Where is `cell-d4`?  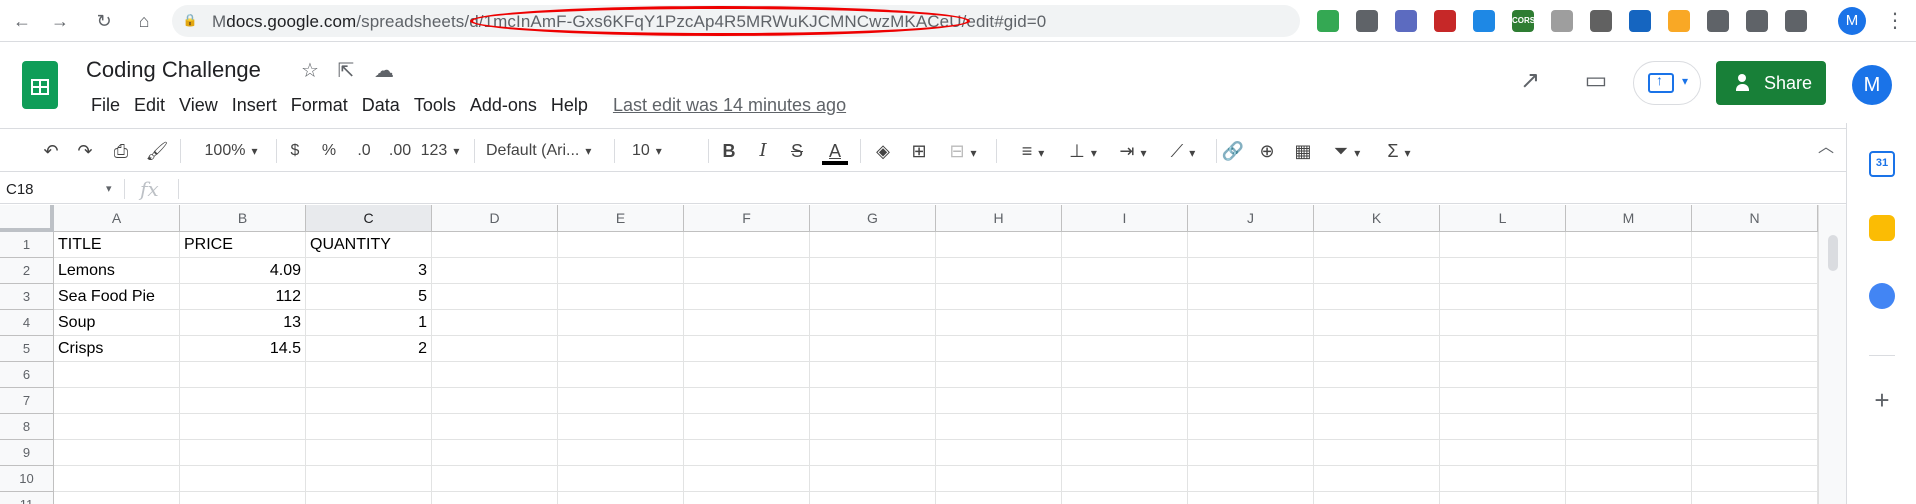 cell-d4 is located at coordinates (495, 323).